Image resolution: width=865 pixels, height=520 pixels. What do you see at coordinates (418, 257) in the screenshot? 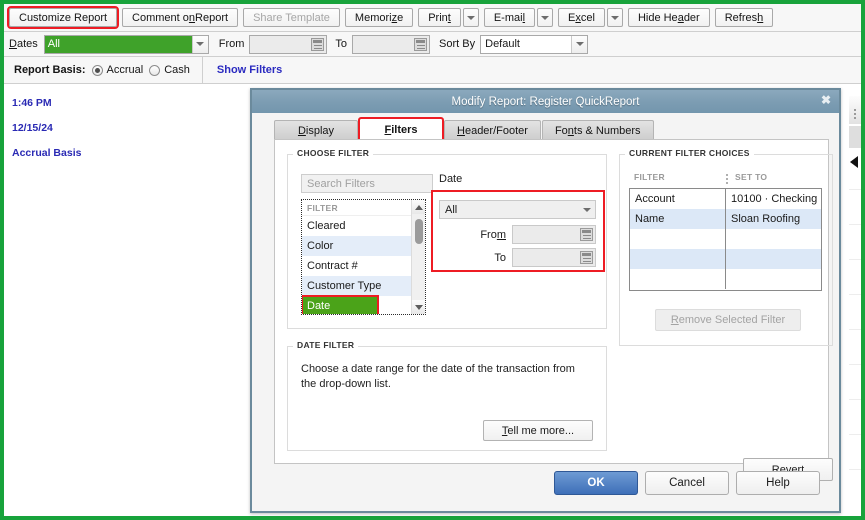
I see `filter-list-scrollbar` at bounding box center [418, 257].